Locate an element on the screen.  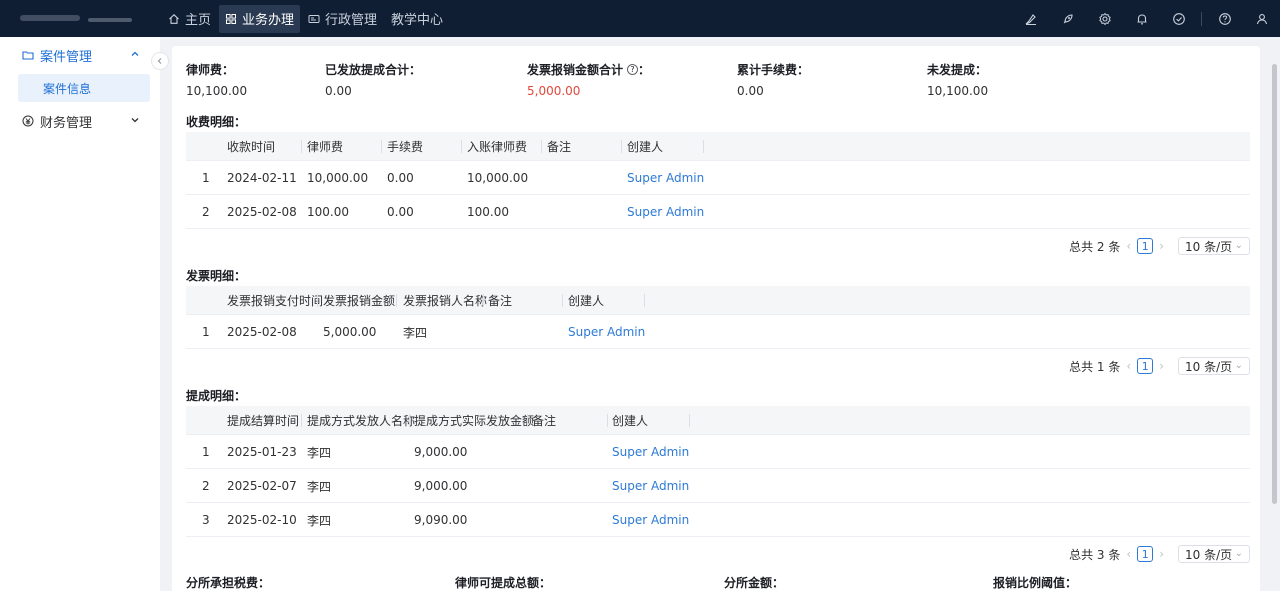
summary-label: 未发提成： is located at coordinates (957, 70).